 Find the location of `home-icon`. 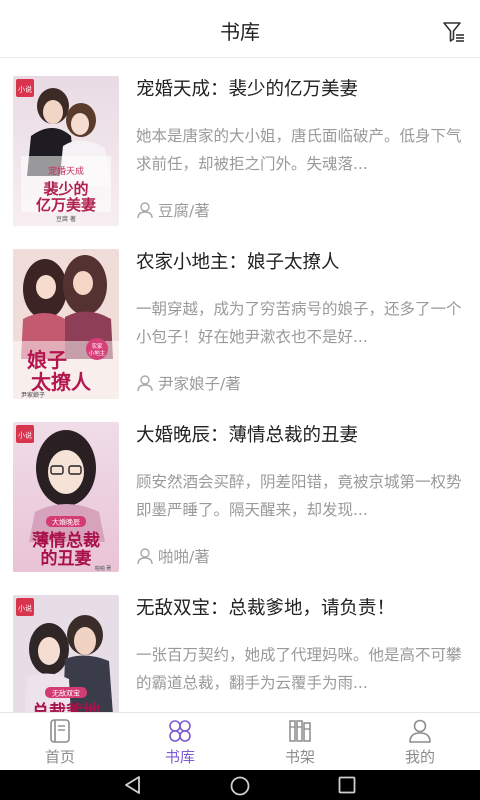

home-icon is located at coordinates (240, 786).